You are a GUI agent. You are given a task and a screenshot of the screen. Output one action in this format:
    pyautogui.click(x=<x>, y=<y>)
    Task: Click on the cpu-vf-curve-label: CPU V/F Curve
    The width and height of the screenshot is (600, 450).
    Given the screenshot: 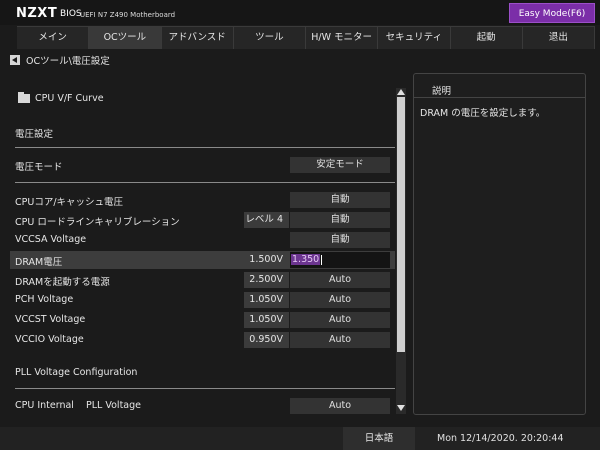 What is the action you would take?
    pyautogui.click(x=69, y=98)
    